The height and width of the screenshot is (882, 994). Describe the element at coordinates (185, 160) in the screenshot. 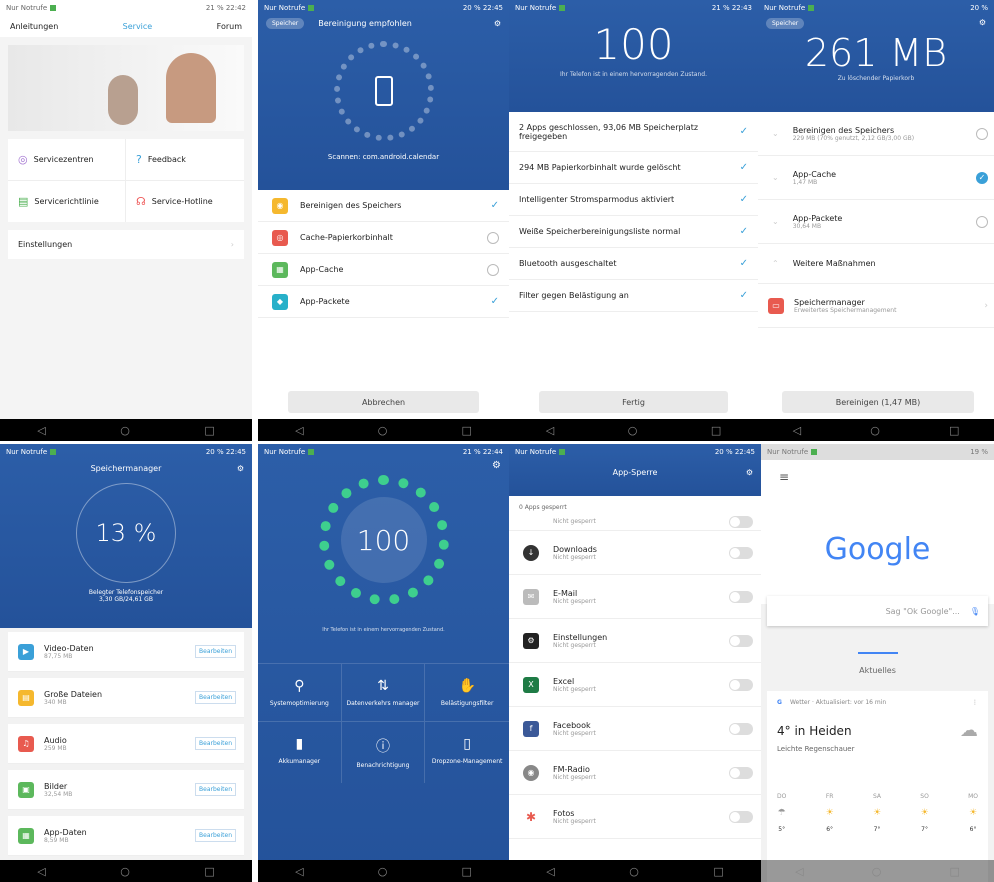

I see `grid-feedback: ? Feedback` at that location.